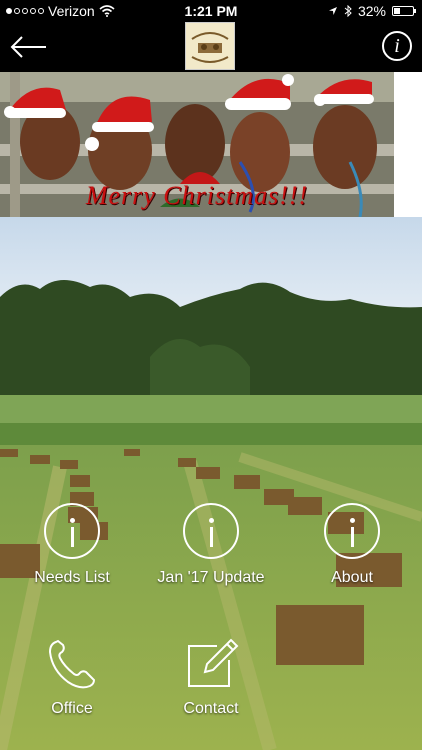  I want to click on menu-item-about: About, so click(352, 545).